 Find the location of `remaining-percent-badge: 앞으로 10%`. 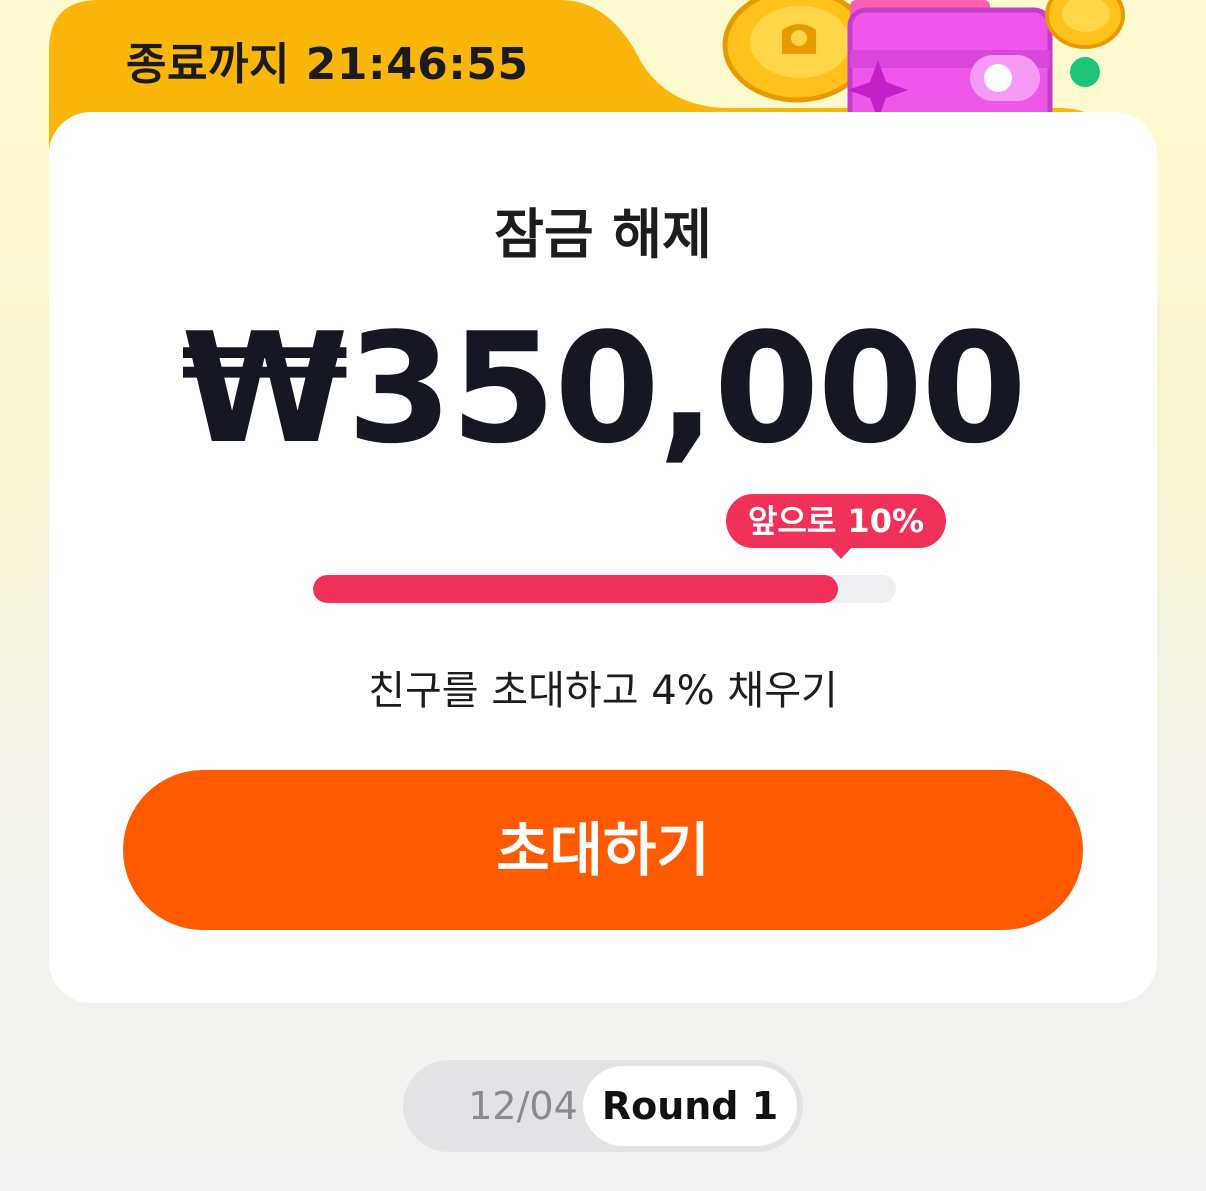

remaining-percent-badge: 앞으로 10% is located at coordinates (836, 521).